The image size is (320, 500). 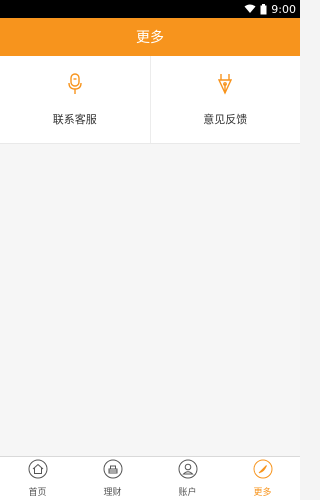 I want to click on status-time: 9:00, so click(x=283, y=9).